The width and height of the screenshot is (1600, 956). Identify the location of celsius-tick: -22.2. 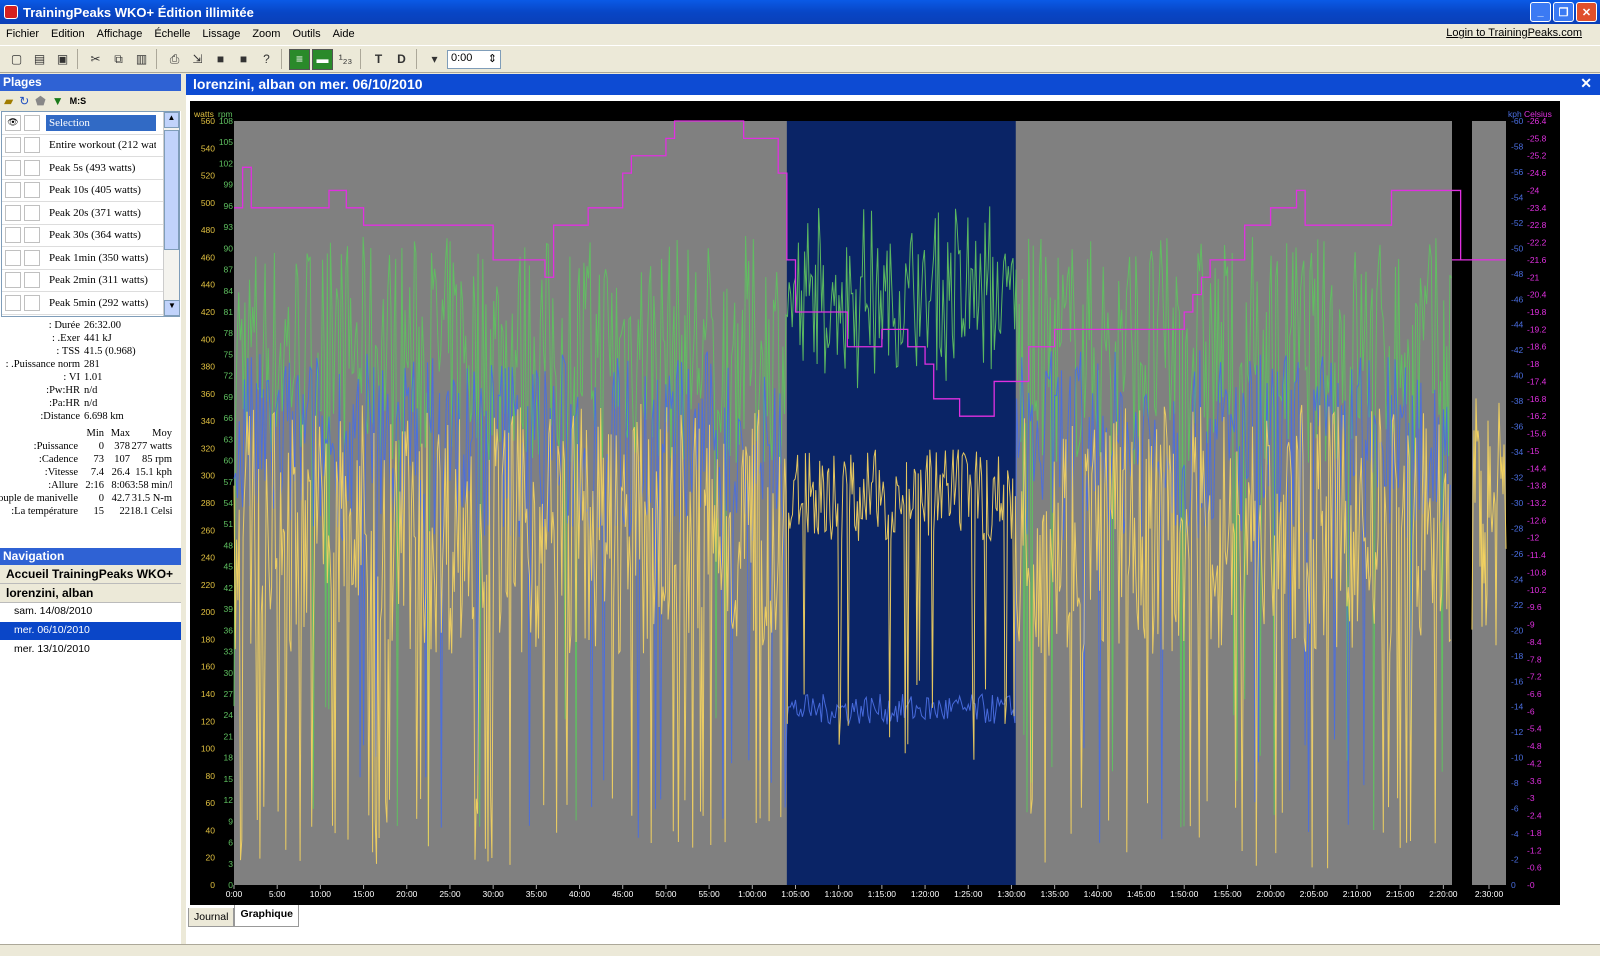
(1537, 243).